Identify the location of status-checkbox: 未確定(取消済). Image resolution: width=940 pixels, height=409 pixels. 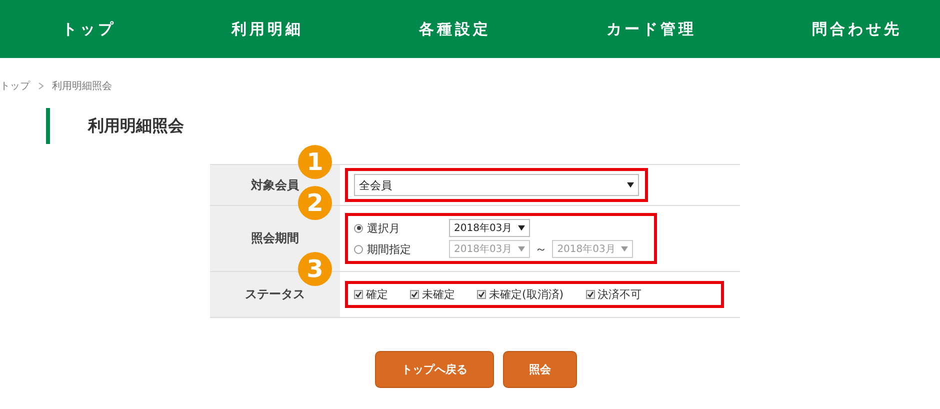
(520, 294).